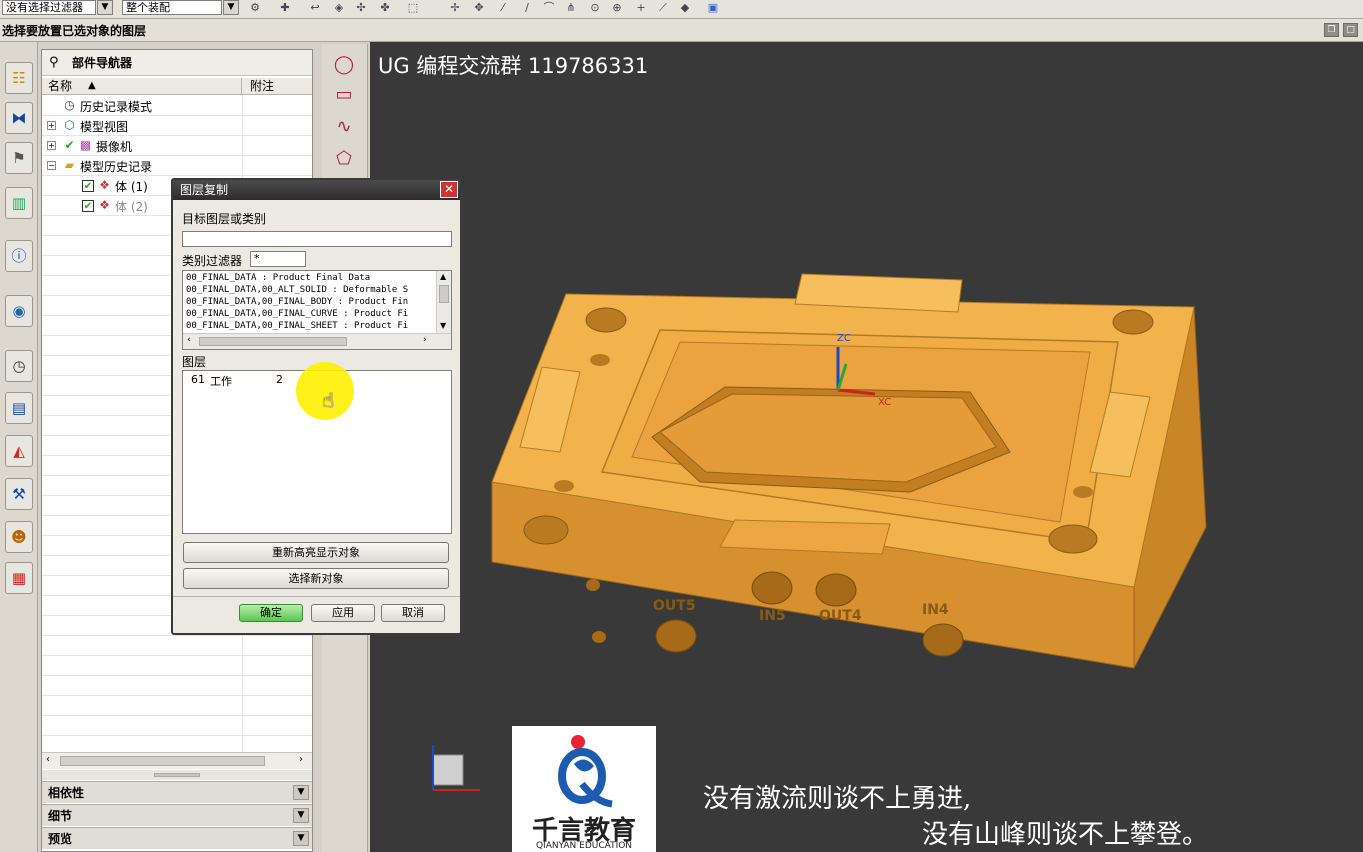  Describe the element at coordinates (772, 616) in the screenshot. I see `label-in5: IN5` at that location.